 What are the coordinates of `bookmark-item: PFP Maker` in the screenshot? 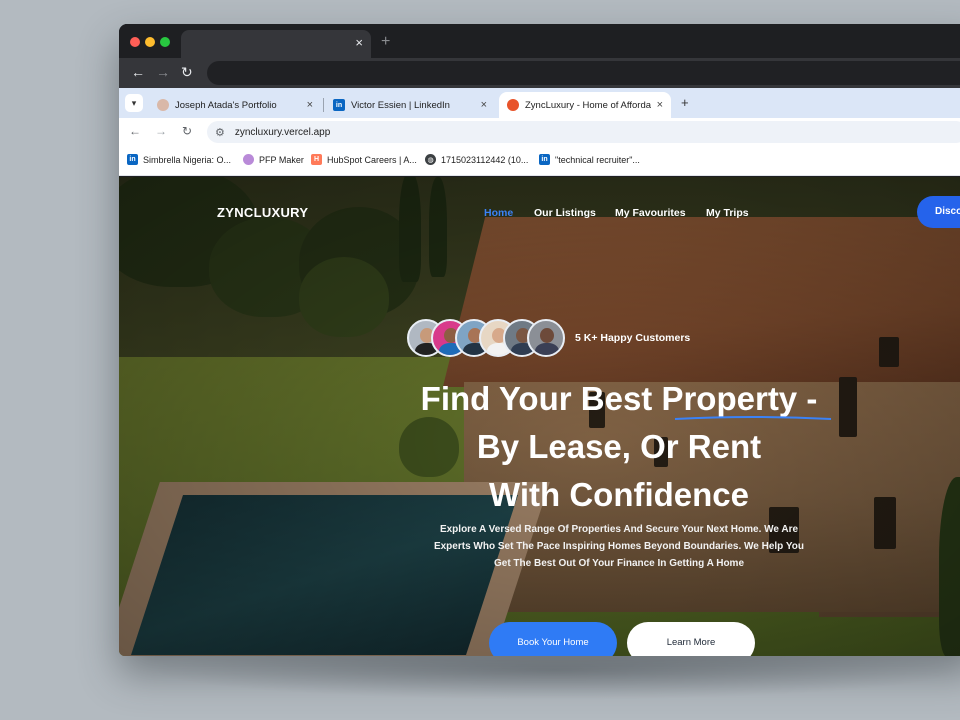 It's located at (273, 159).